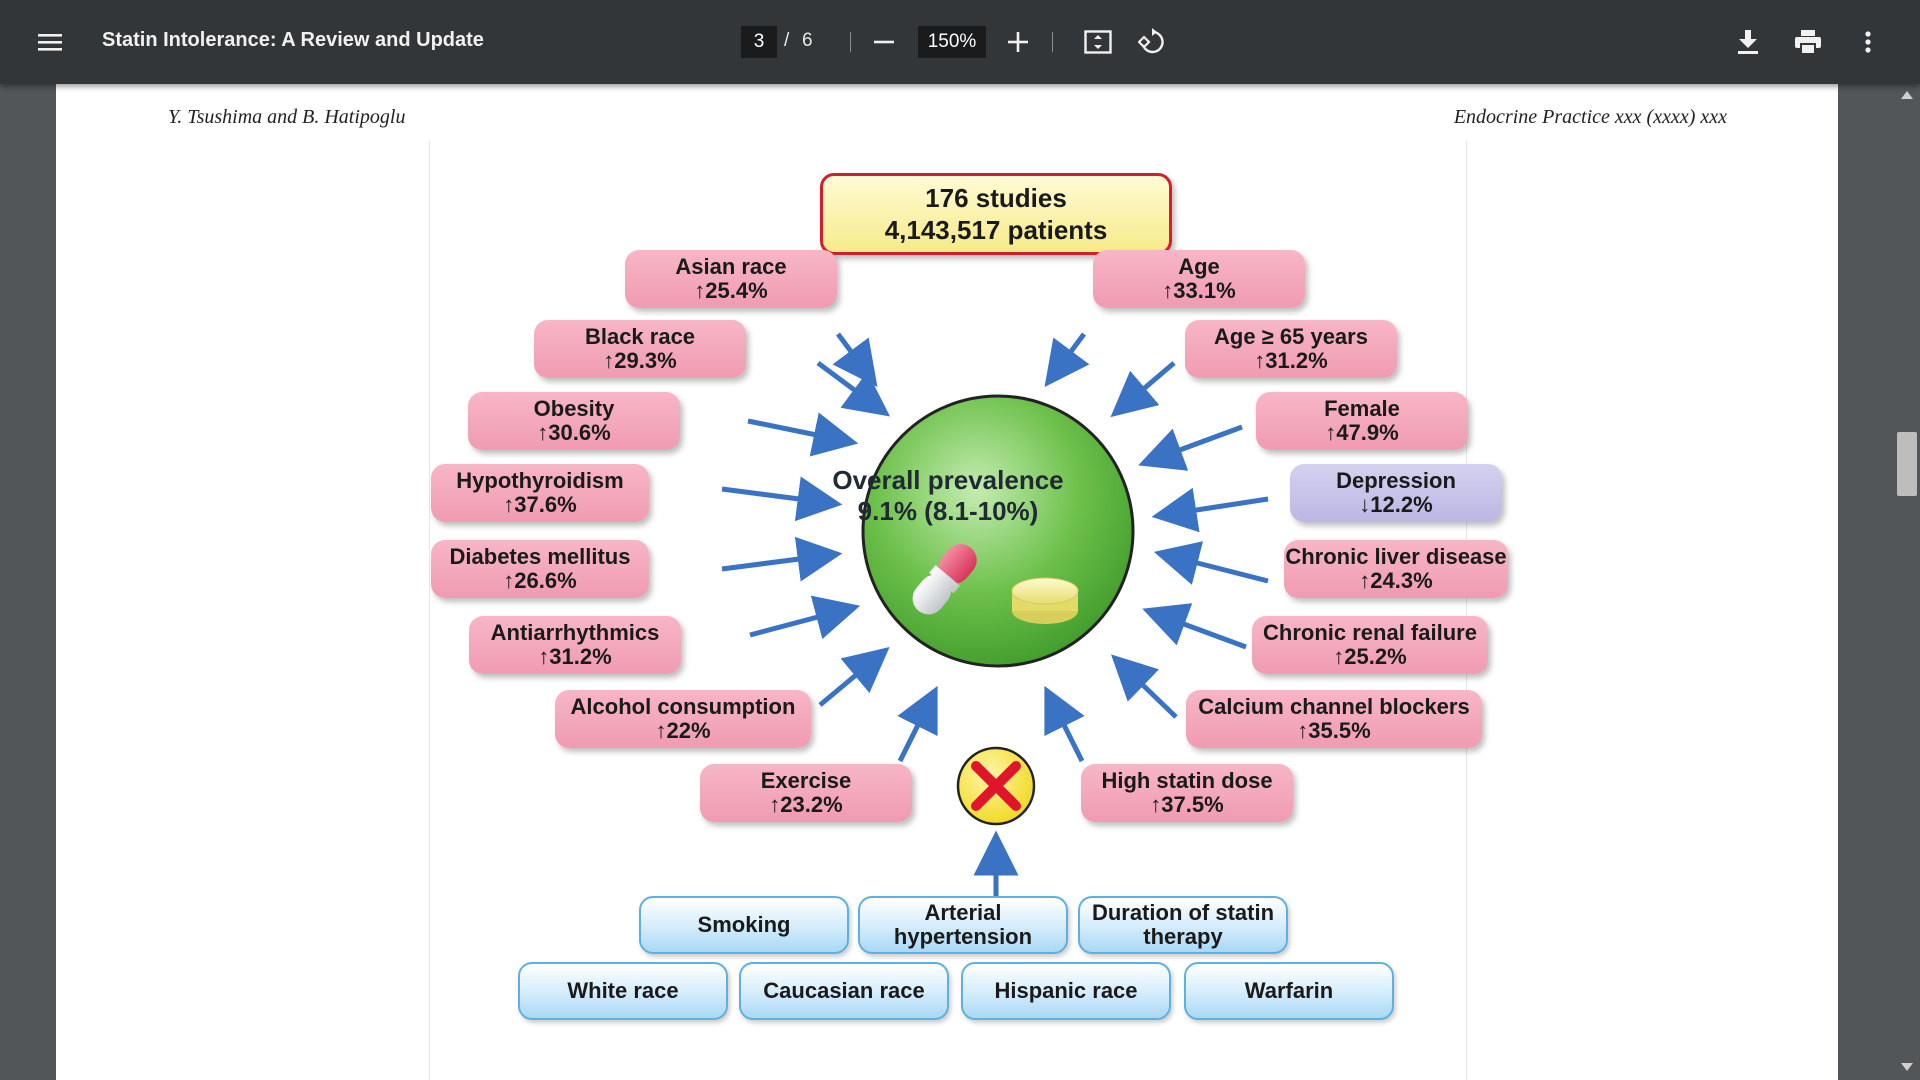 This screenshot has height=1080, width=1920. I want to click on print-button, so click(1808, 42).